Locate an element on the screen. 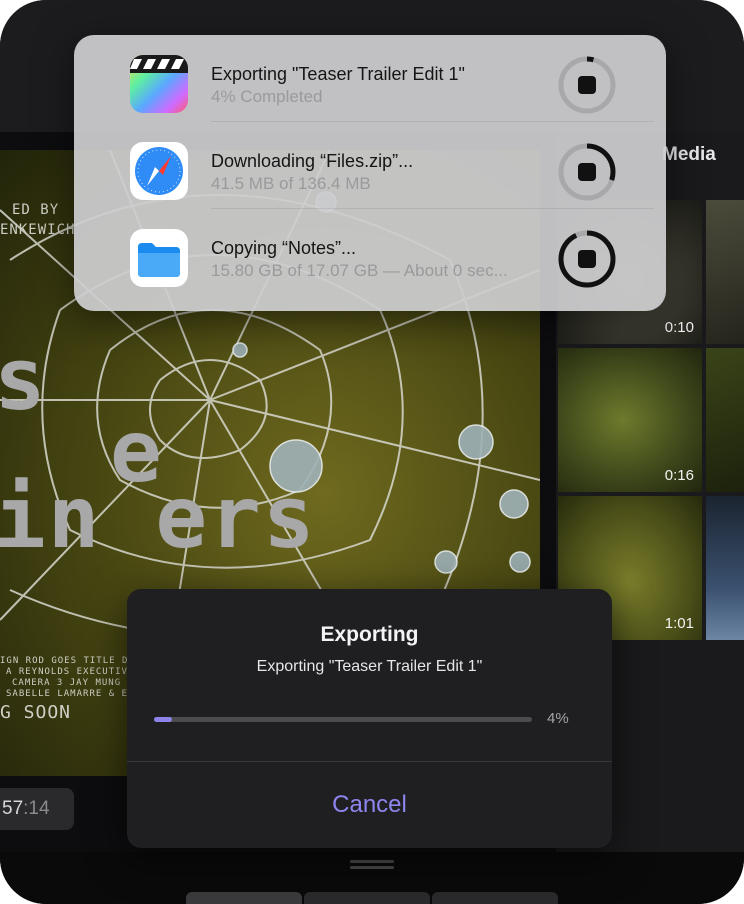 This screenshot has width=744, height=904. timeline-resize-handle is located at coordinates (372, 861).